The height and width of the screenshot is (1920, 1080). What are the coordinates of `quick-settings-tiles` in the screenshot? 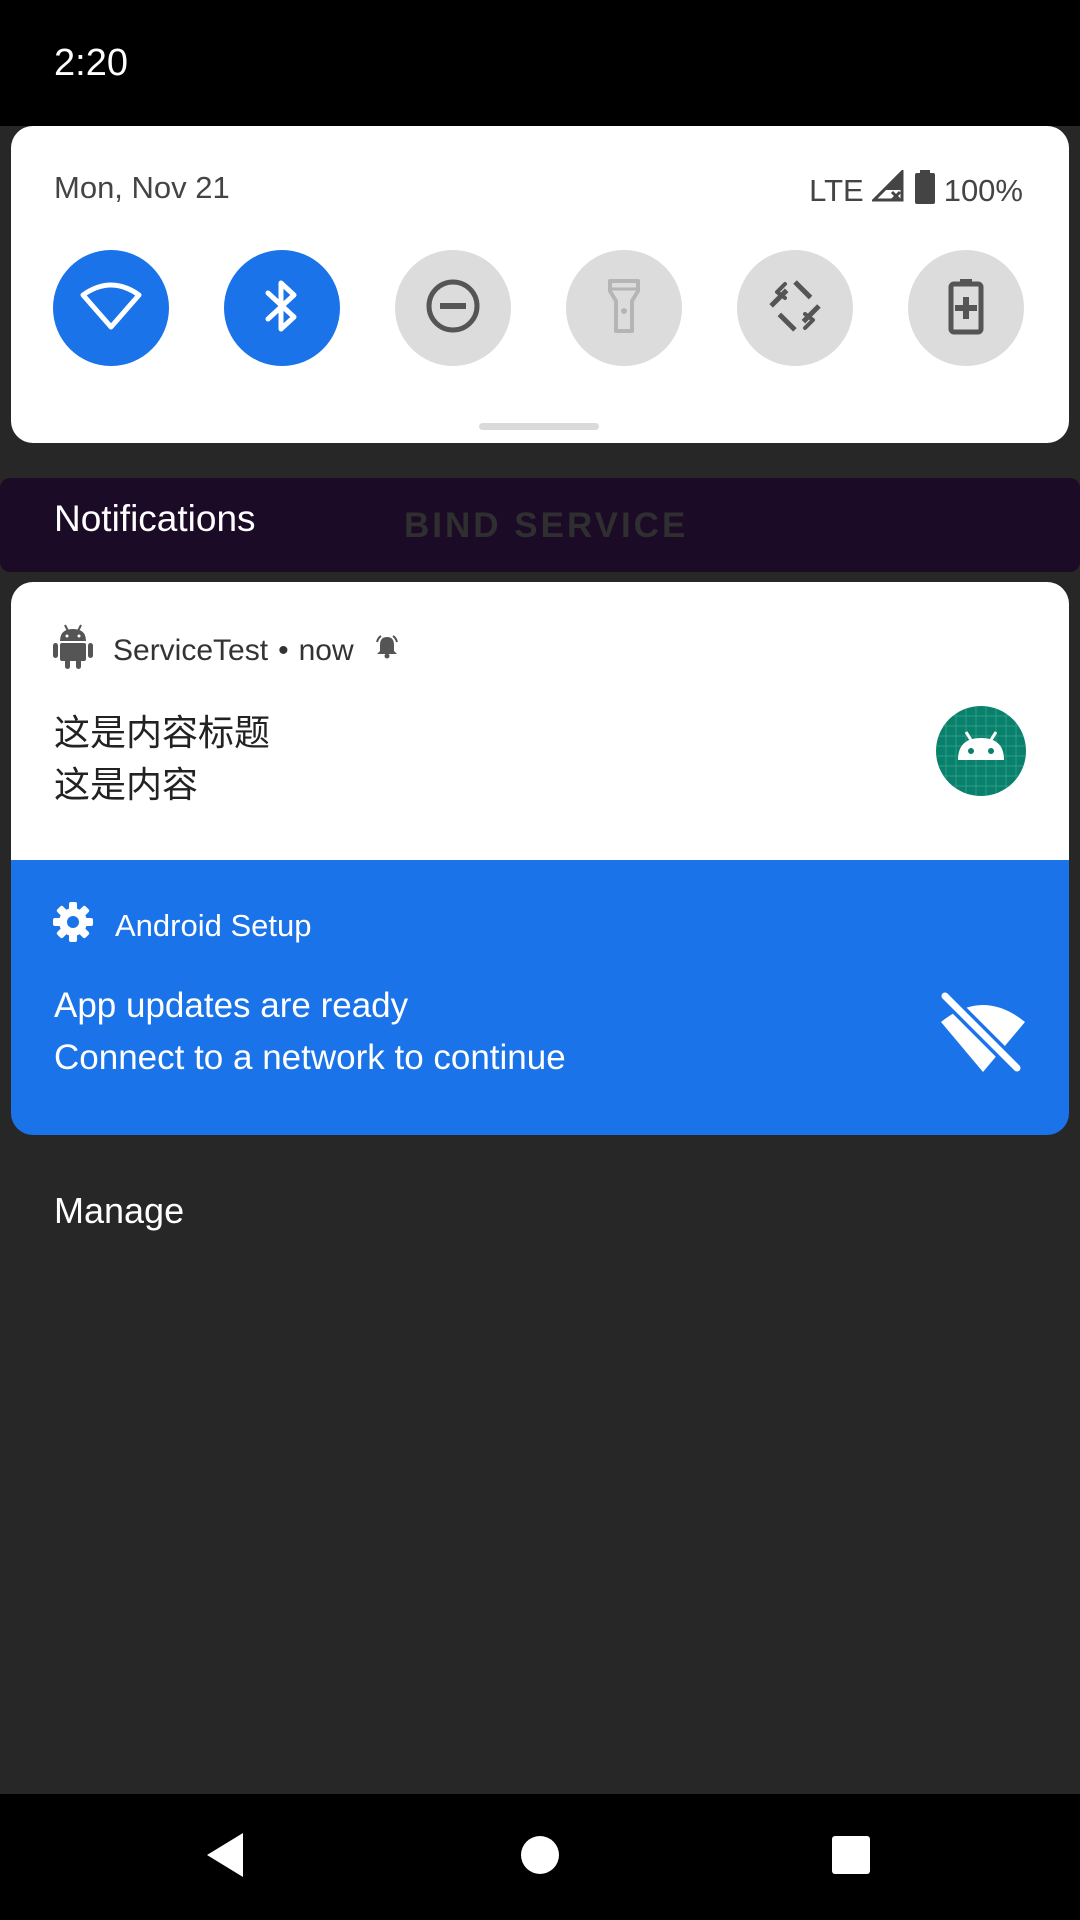 It's located at (543, 308).